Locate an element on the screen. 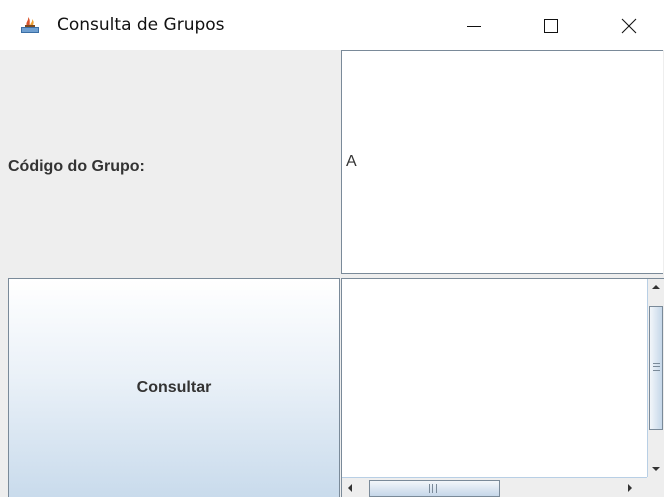  window-title: Consulta de Grupos is located at coordinates (141, 25).